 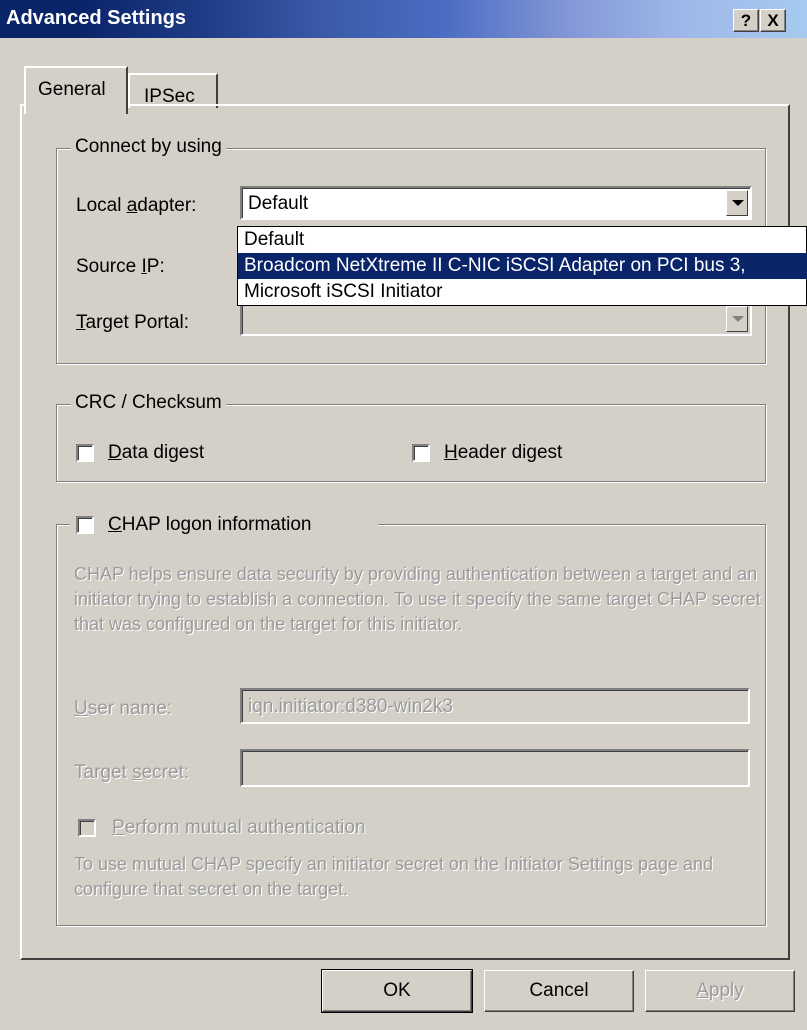 I want to click on tab-general: General, so click(x=76, y=90).